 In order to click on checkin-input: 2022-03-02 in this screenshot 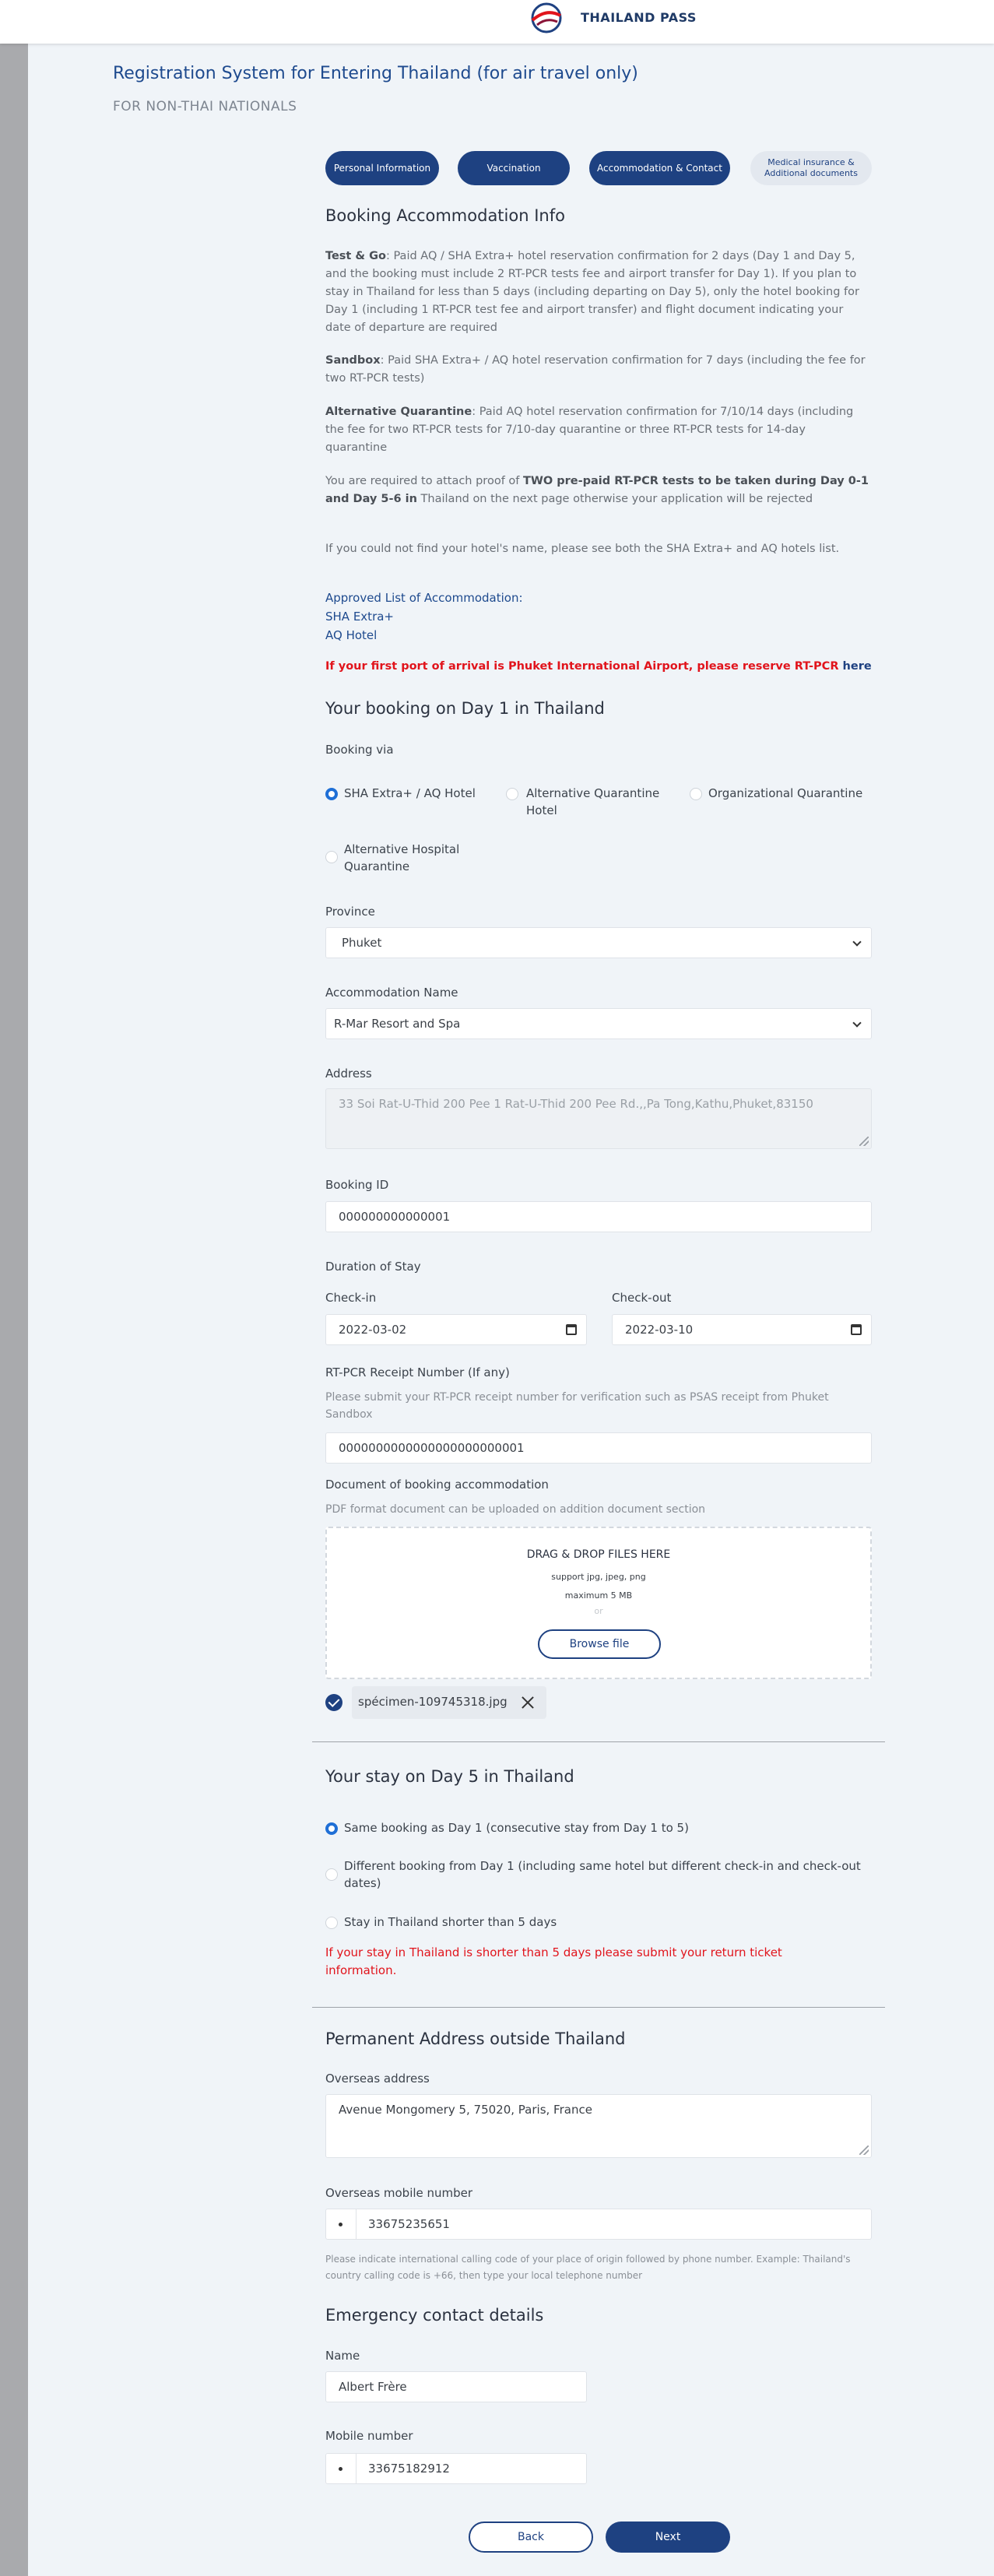, I will do `click(456, 1329)`.